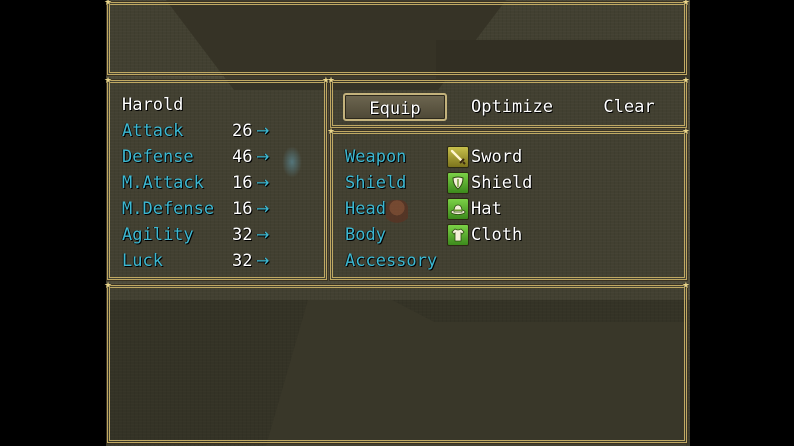  Describe the element at coordinates (502, 183) in the screenshot. I see `slot-item-shield: Shield` at that location.